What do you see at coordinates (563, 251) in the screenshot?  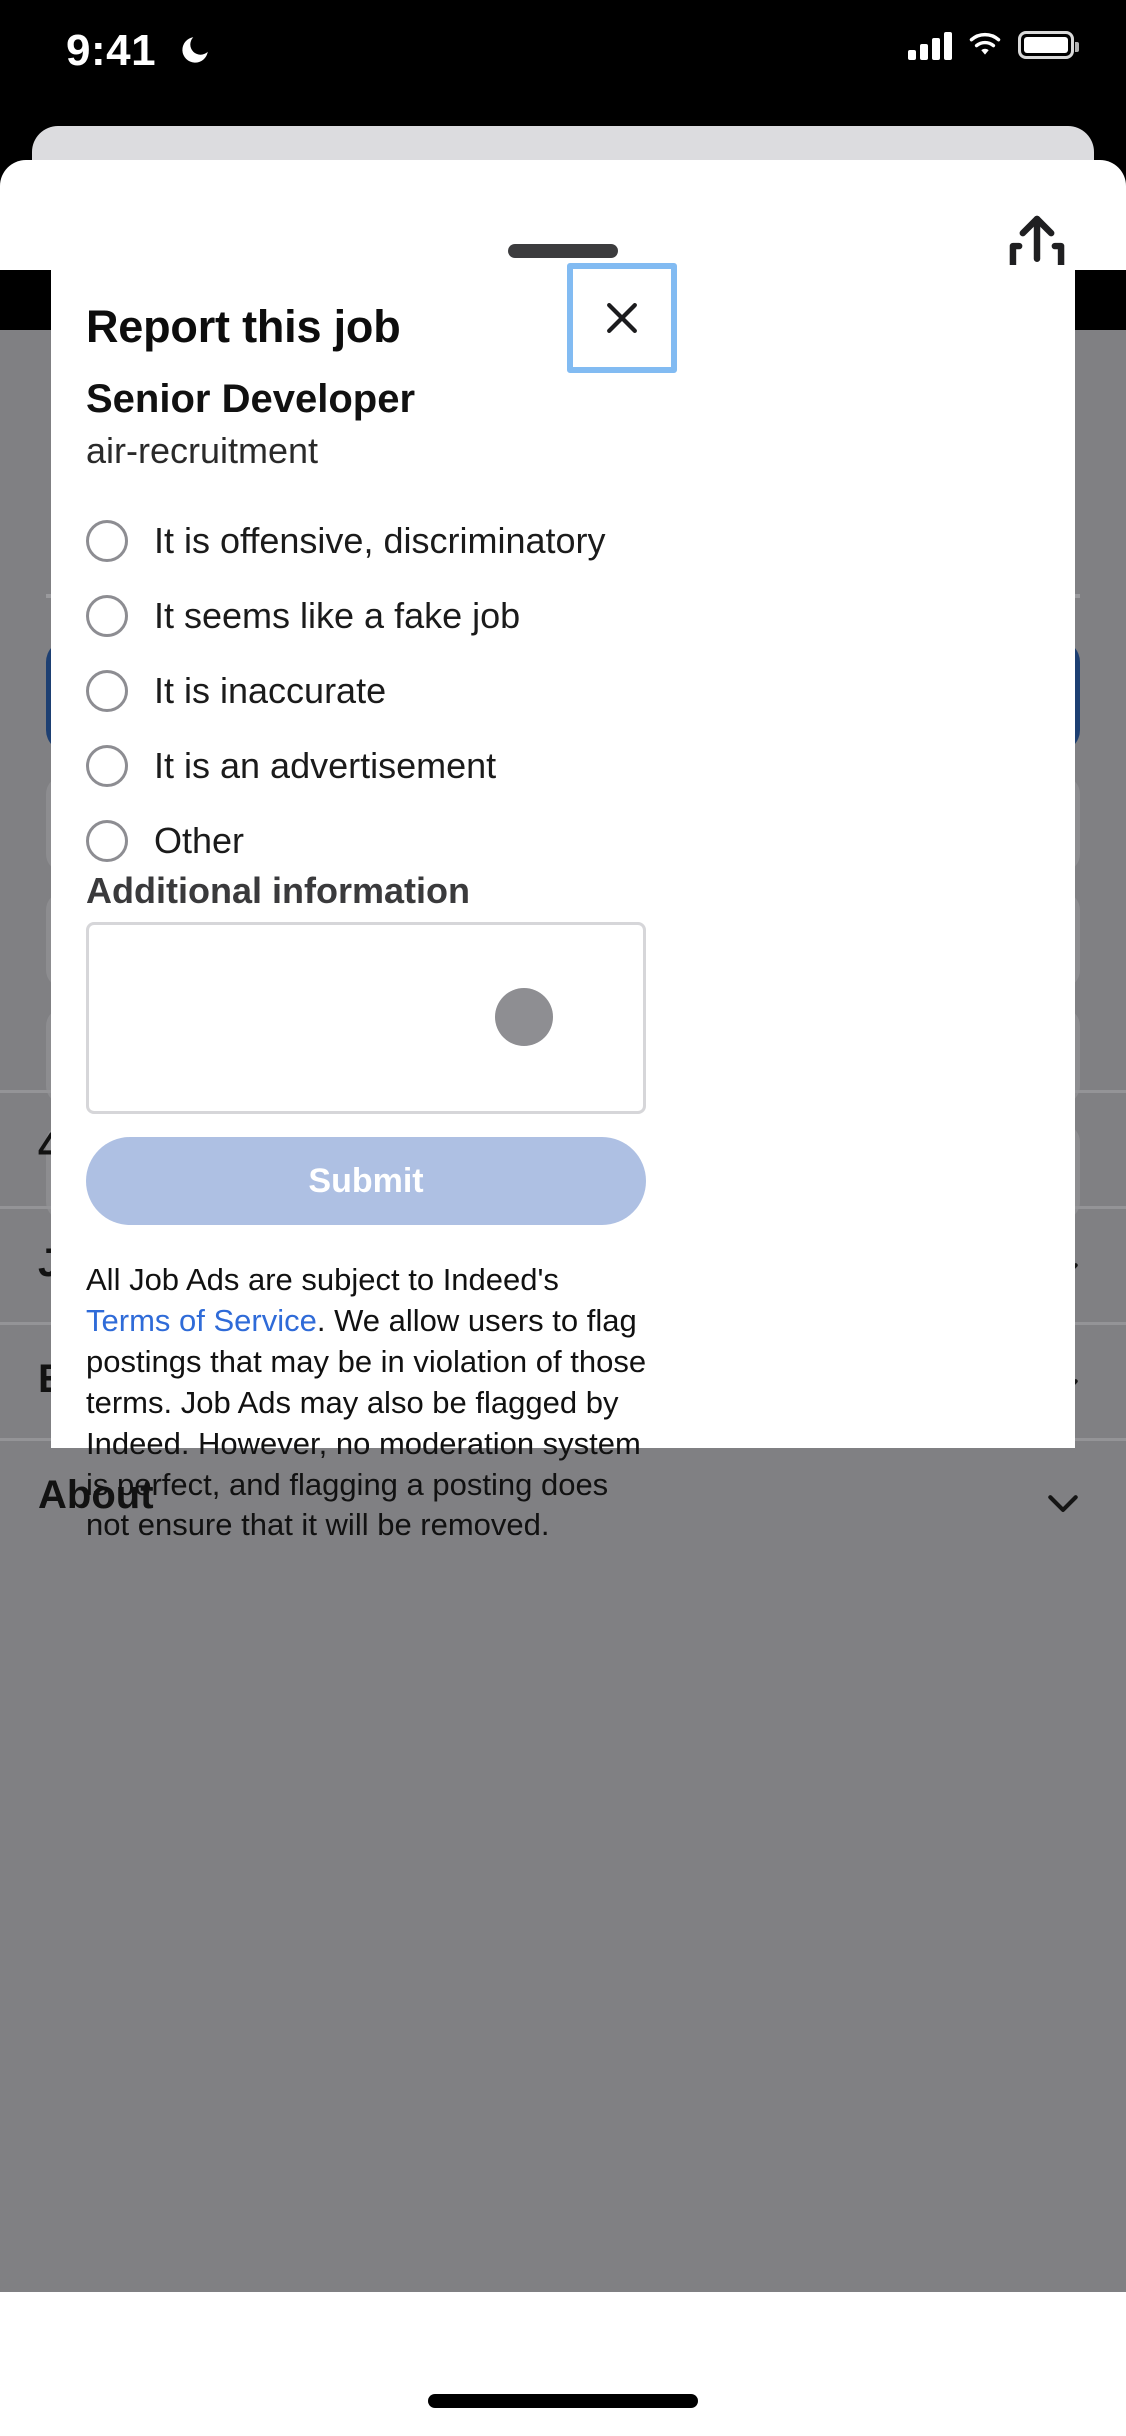 I see `drag-handle` at bounding box center [563, 251].